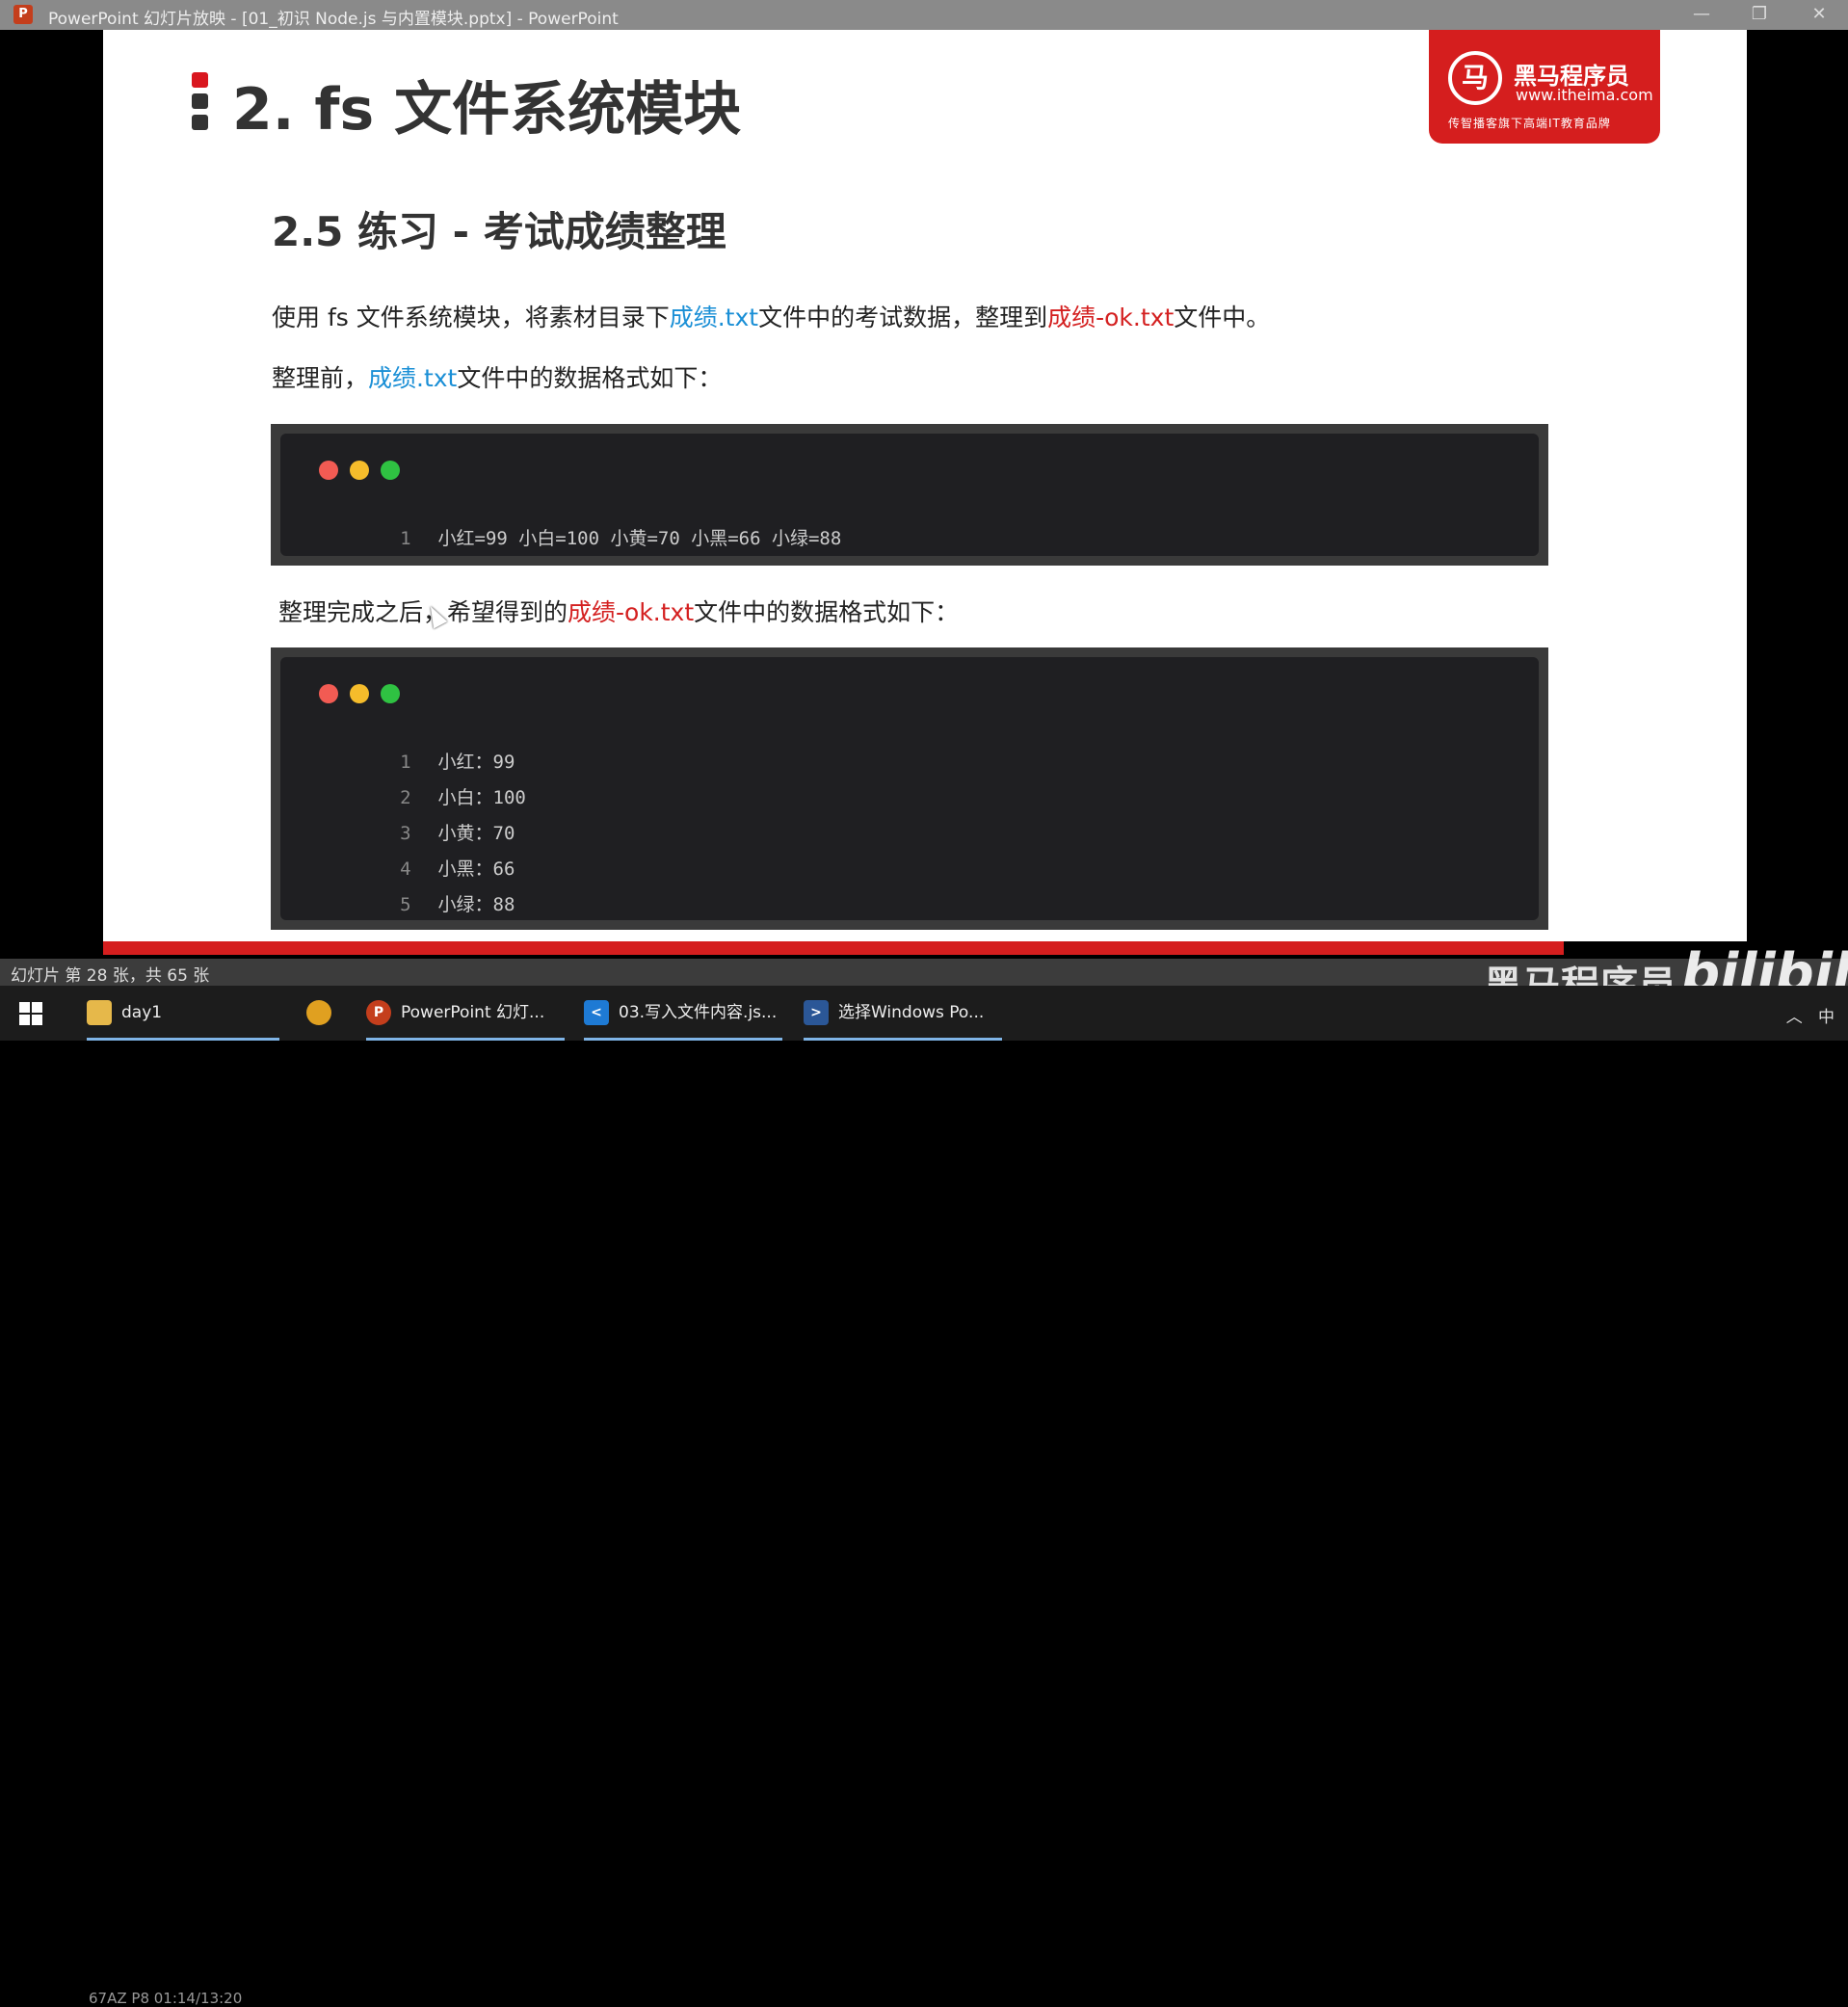 The image size is (1848, 2007). I want to click on line-number: 5, so click(406, 904).